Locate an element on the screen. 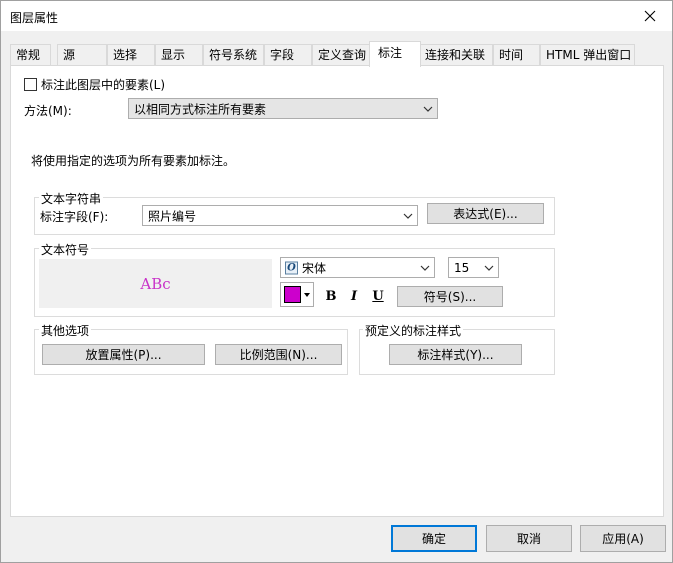 The height and width of the screenshot is (563, 673). other-options-group-title: 其他选项 is located at coordinates (65, 330).